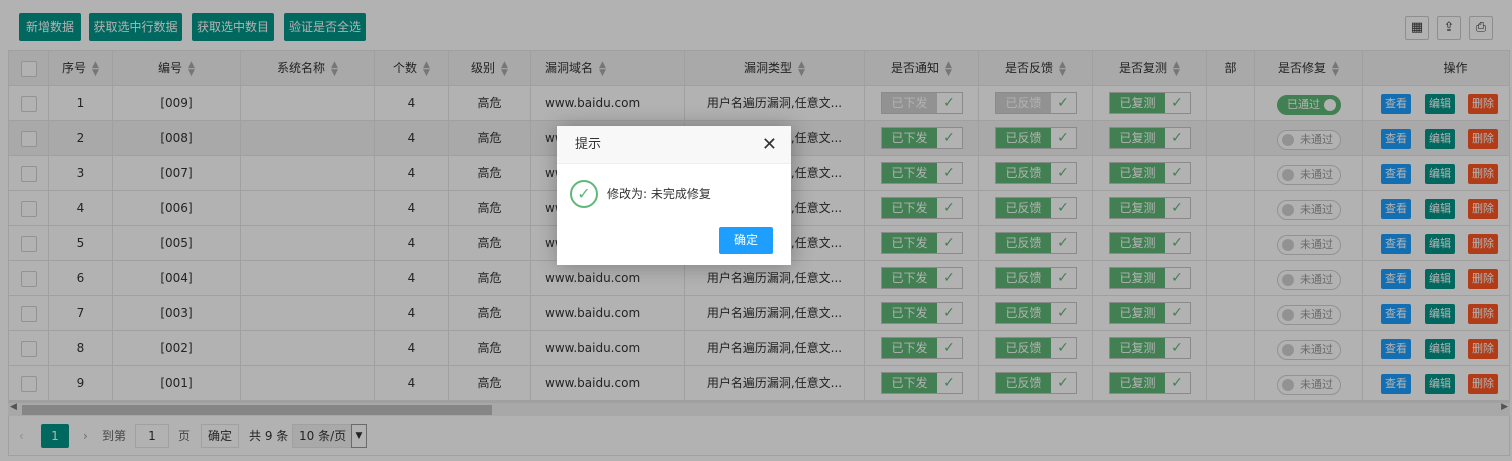 The image size is (1512, 461). I want to click on dialog-ok-button: 确定, so click(746, 240).